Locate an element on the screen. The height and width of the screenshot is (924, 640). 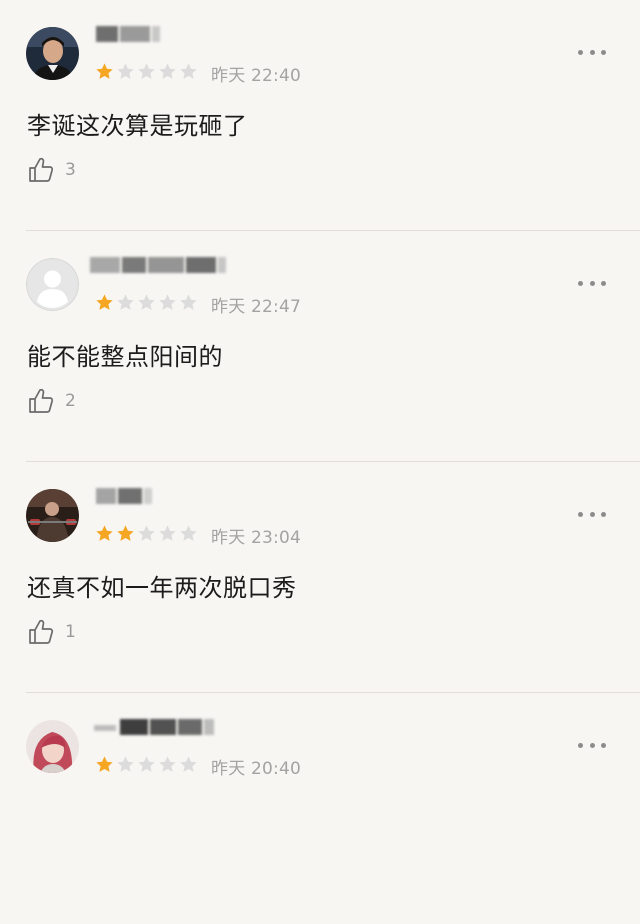
review-content: 李诞这次算是玩砸了 is located at coordinates (137, 126).